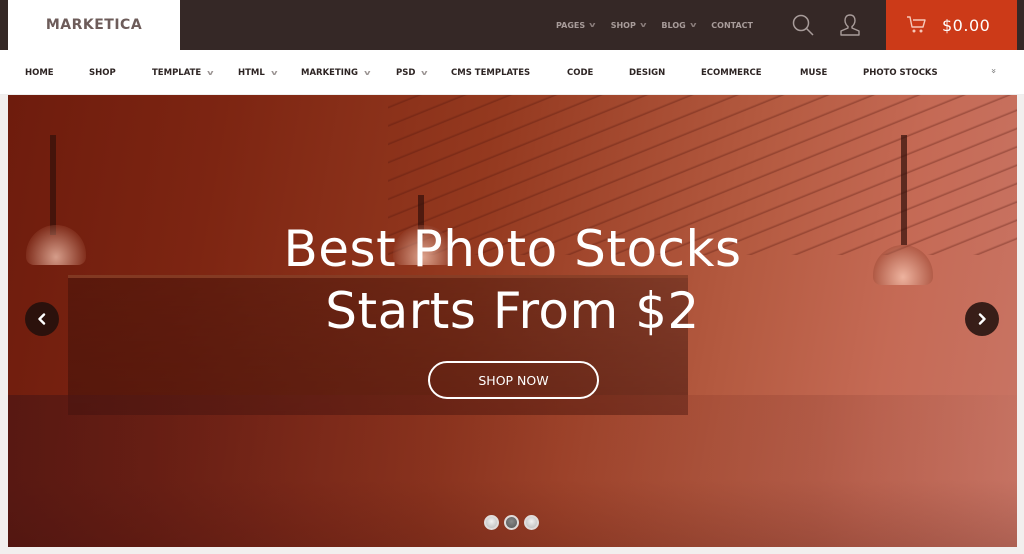 This screenshot has height=554, width=1024. What do you see at coordinates (177, 72) in the screenshot?
I see `nav-label: TEMPLATE` at bounding box center [177, 72].